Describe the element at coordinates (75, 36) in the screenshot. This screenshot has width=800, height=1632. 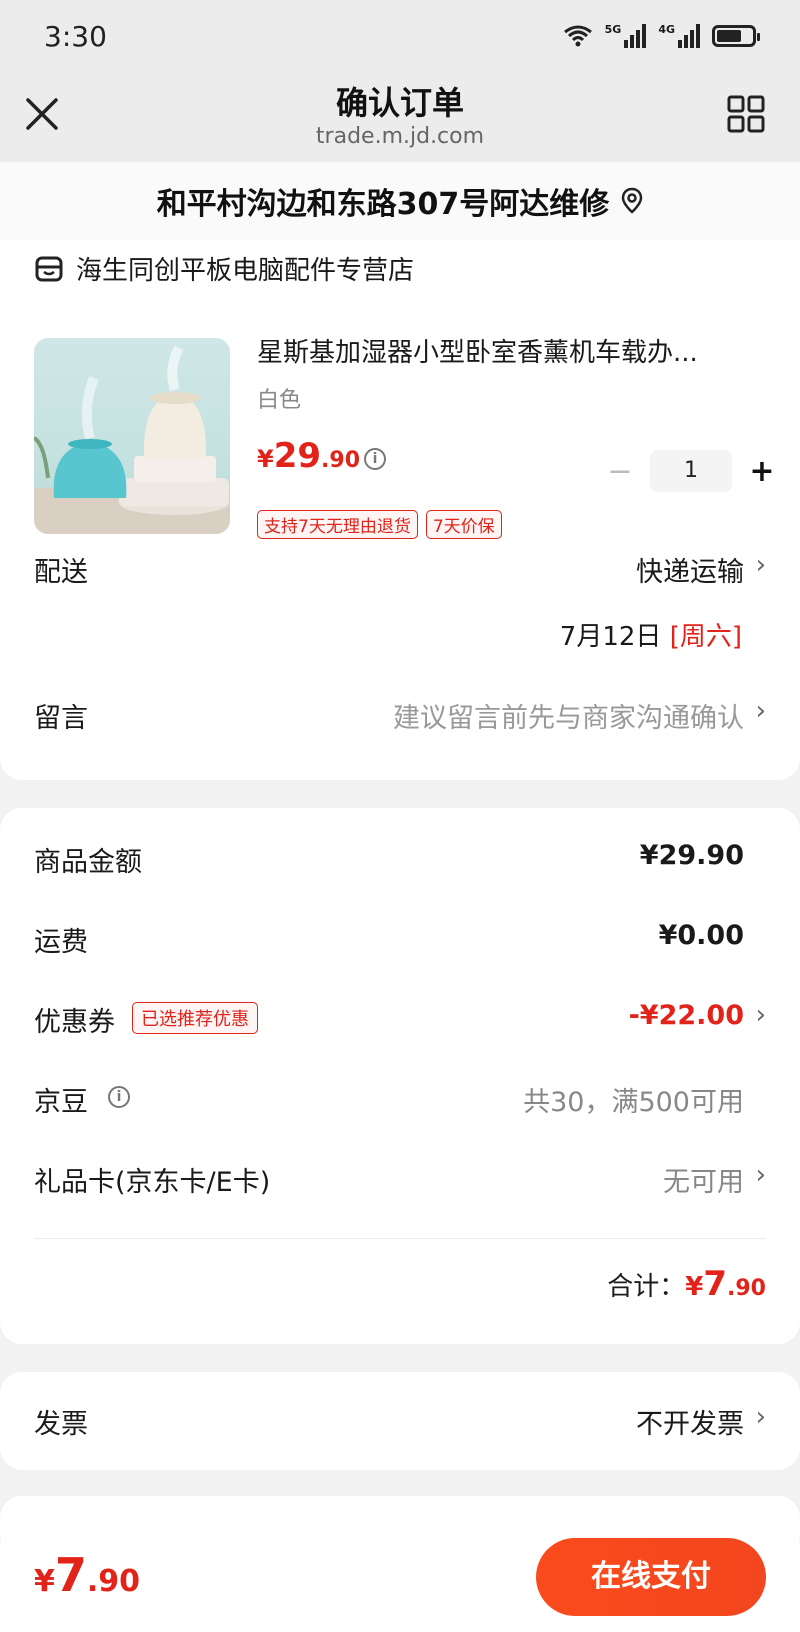
I see `status-time: 3:30` at that location.